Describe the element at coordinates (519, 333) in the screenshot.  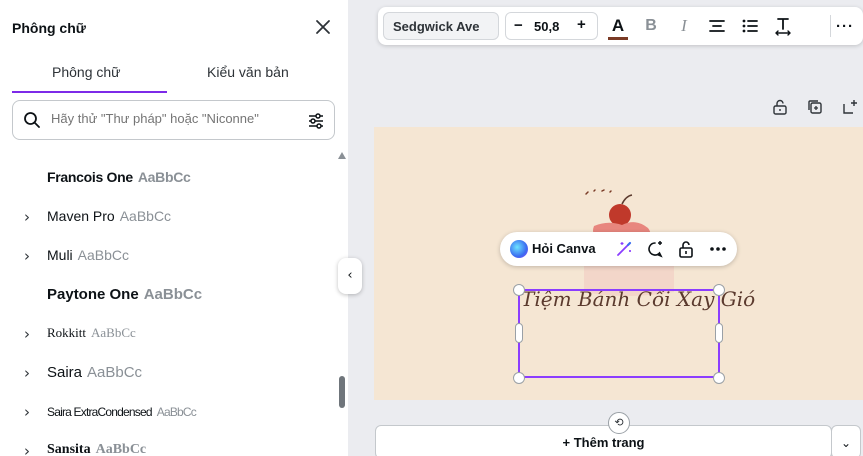
I see `resize-handle-left` at that location.